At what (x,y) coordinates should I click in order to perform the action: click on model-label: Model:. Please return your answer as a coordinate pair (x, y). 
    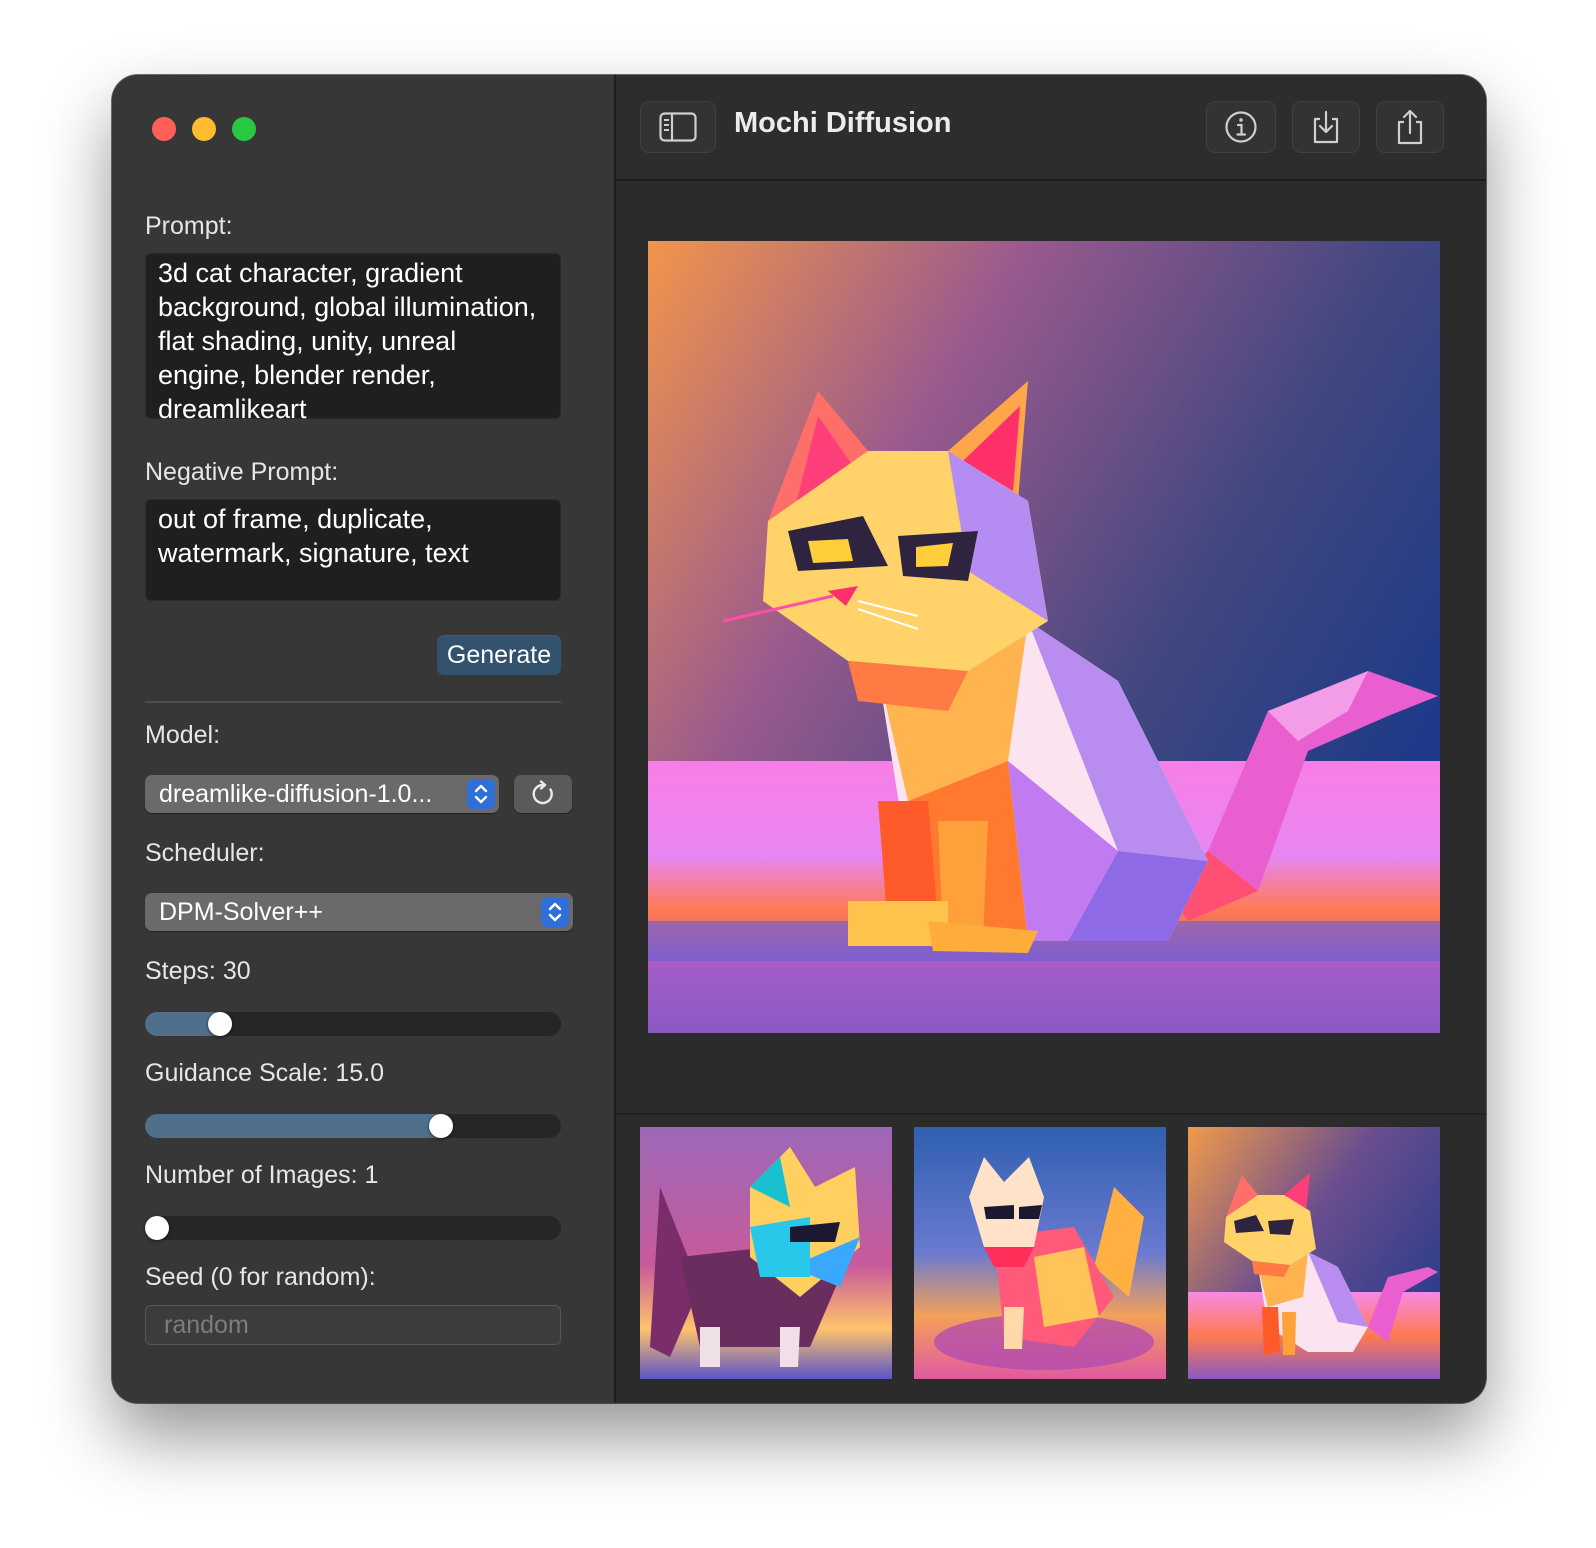
    Looking at the image, I should click on (183, 735).